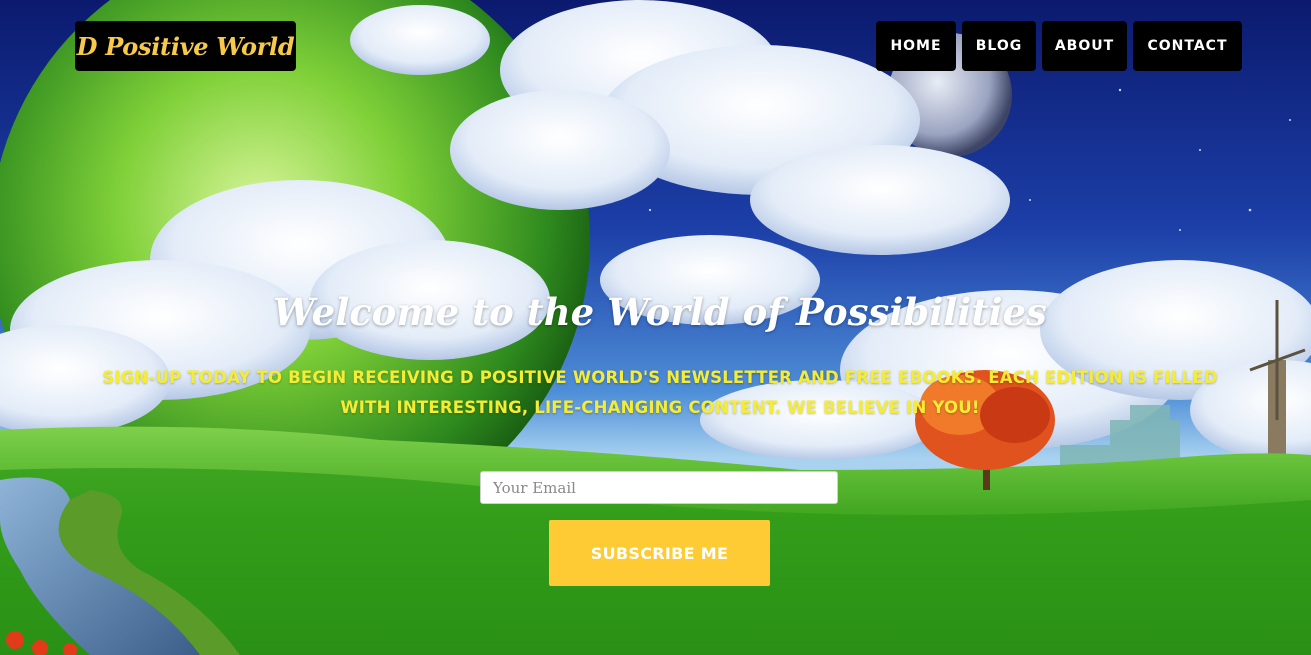  Describe the element at coordinates (1084, 46) in the screenshot. I see `nav-about-button: ABOUT` at that location.